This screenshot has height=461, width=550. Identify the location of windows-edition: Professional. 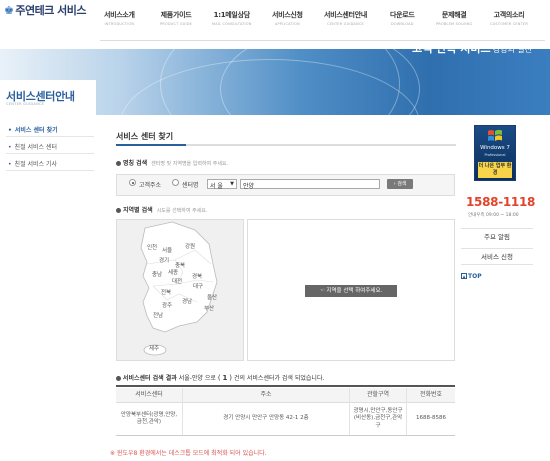
(495, 155).